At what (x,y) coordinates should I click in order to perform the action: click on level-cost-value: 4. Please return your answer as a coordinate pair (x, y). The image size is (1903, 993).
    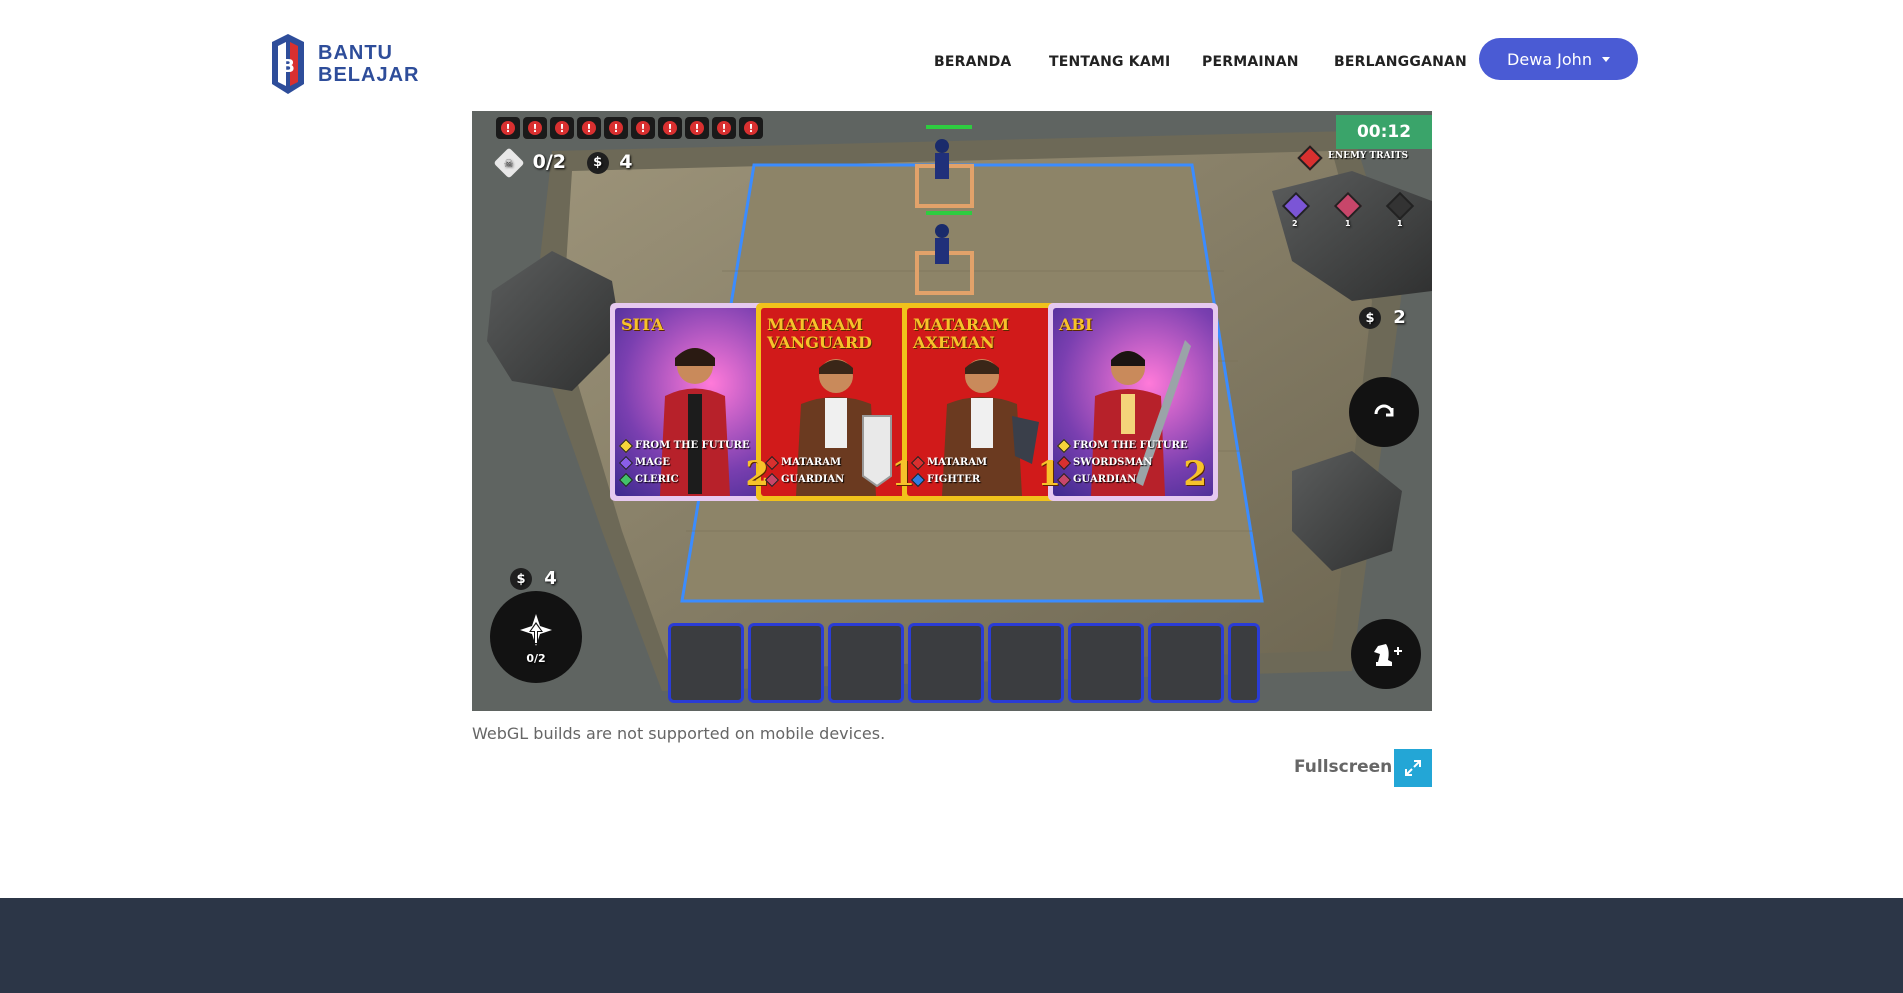
    Looking at the image, I should click on (550, 578).